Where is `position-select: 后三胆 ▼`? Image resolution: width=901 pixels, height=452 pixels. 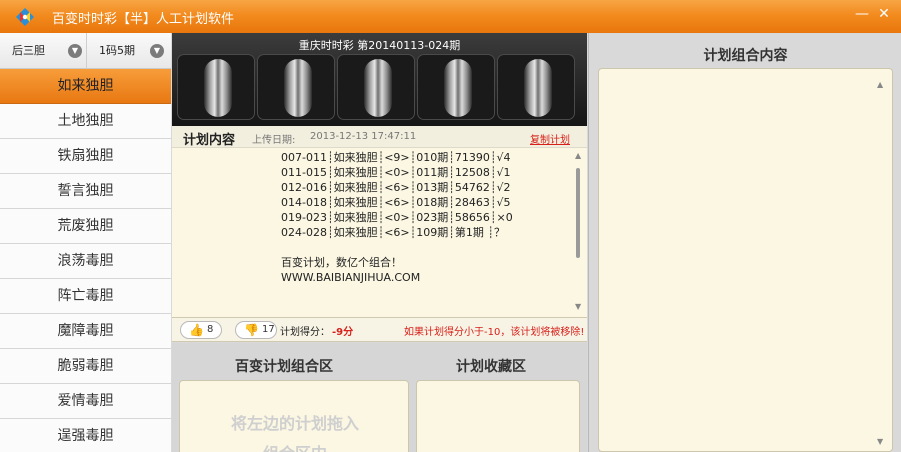 position-select: 后三胆 ▼ is located at coordinates (43, 51).